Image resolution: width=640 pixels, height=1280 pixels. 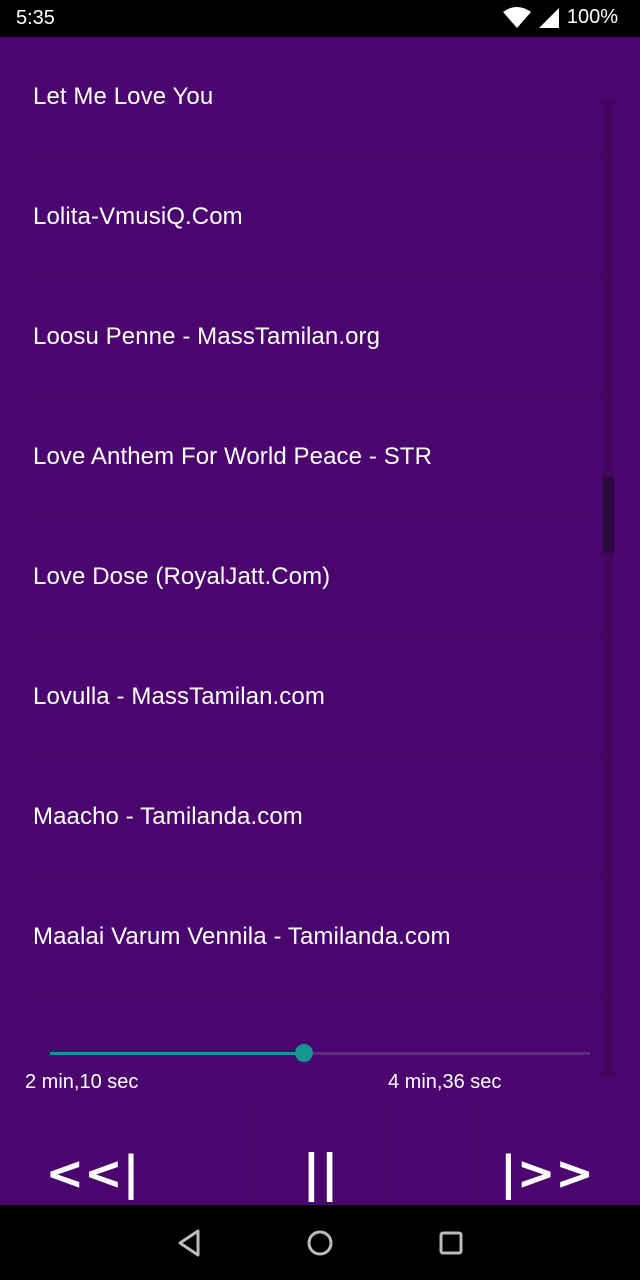 What do you see at coordinates (303, 1053) in the screenshot?
I see `seek-knob` at bounding box center [303, 1053].